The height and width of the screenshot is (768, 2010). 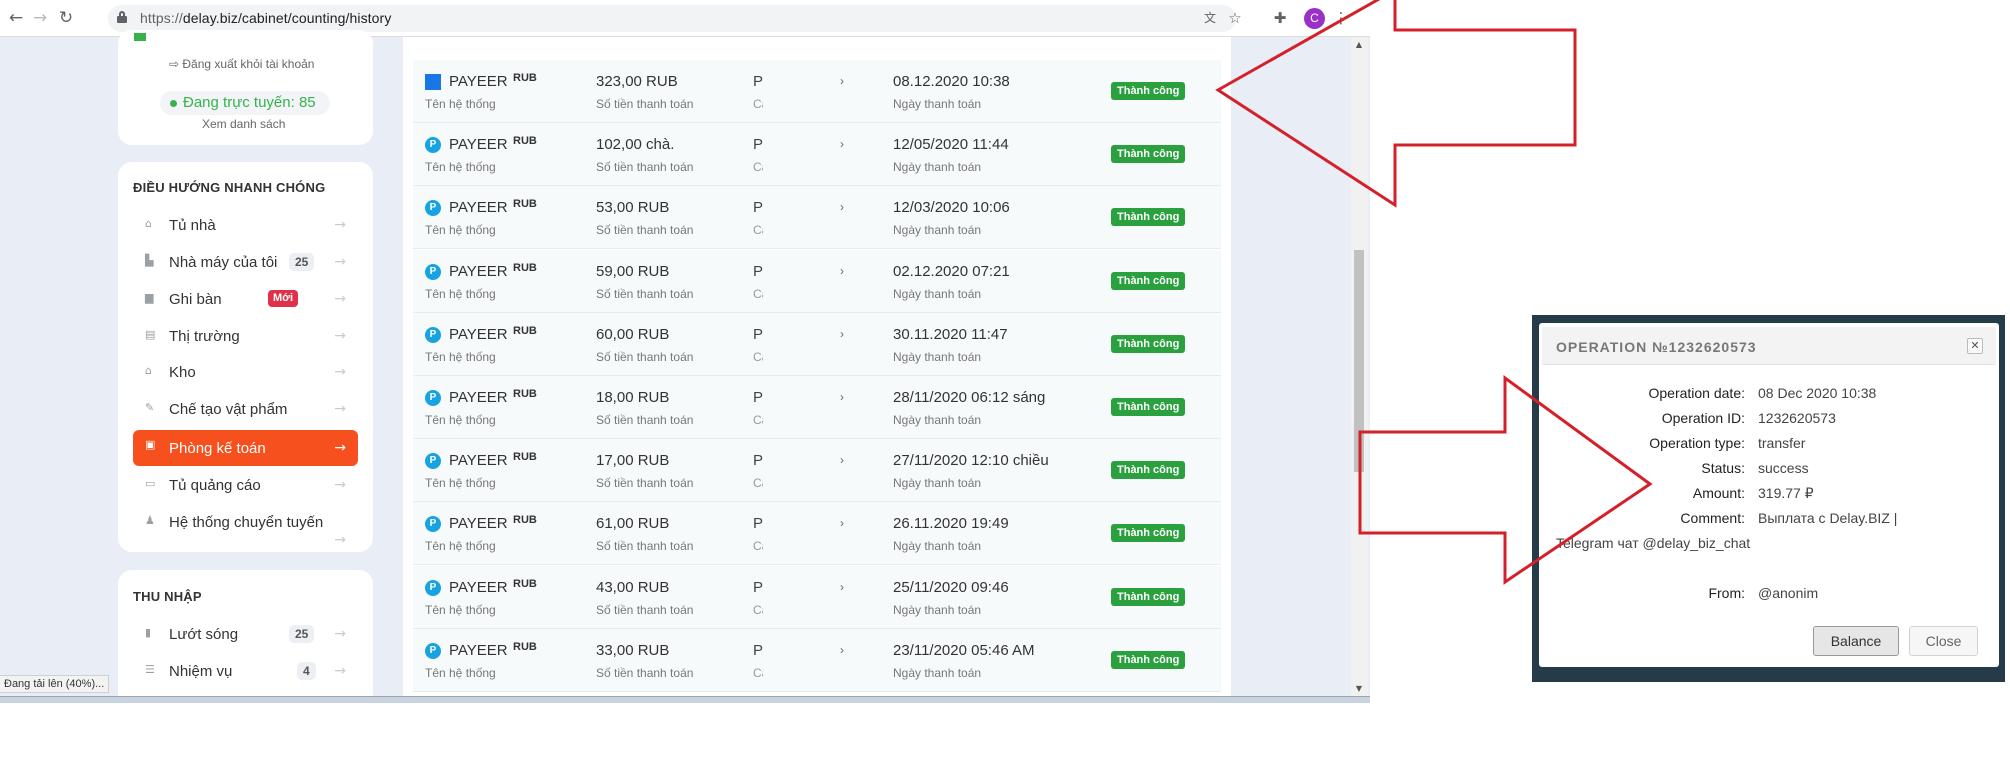 What do you see at coordinates (245, 409) in the screenshot?
I see `sidebar-item-craft: ✎ Chế tạo vật phẩm →` at bounding box center [245, 409].